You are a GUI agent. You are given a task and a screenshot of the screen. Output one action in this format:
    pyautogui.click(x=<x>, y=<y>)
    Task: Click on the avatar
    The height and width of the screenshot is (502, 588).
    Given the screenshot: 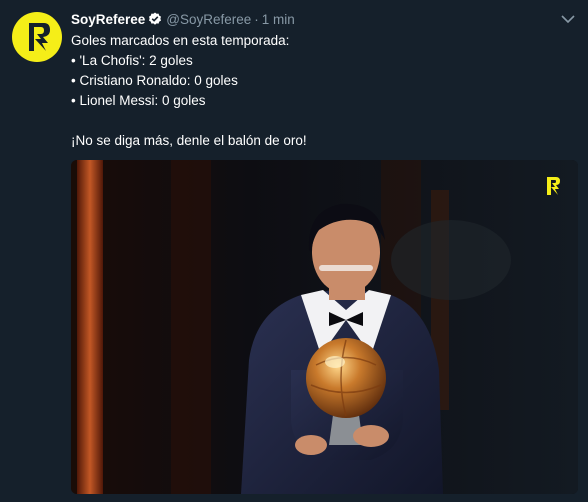 What is the action you would take?
    pyautogui.click(x=37, y=37)
    